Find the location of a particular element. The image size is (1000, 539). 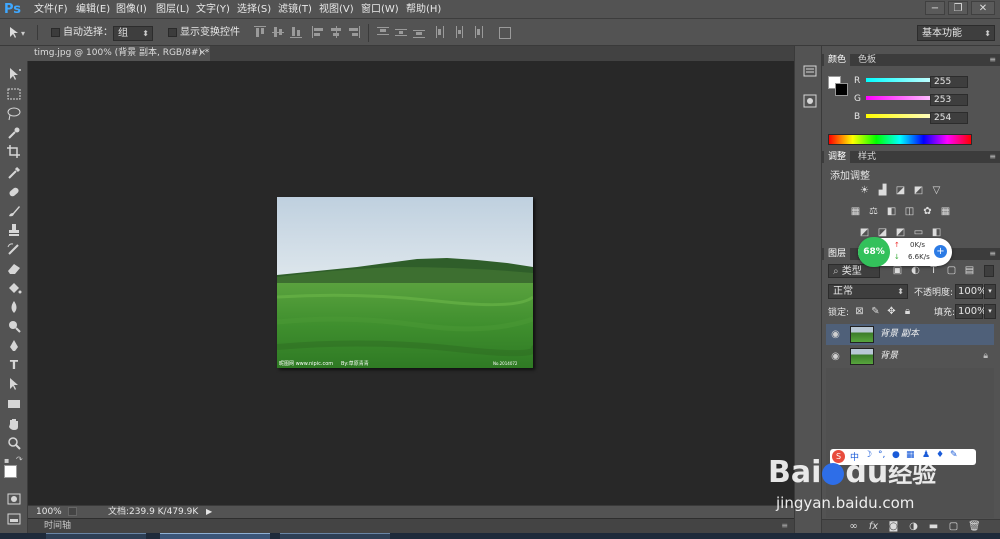

restore-button: ❐ is located at coordinates (958, 8).